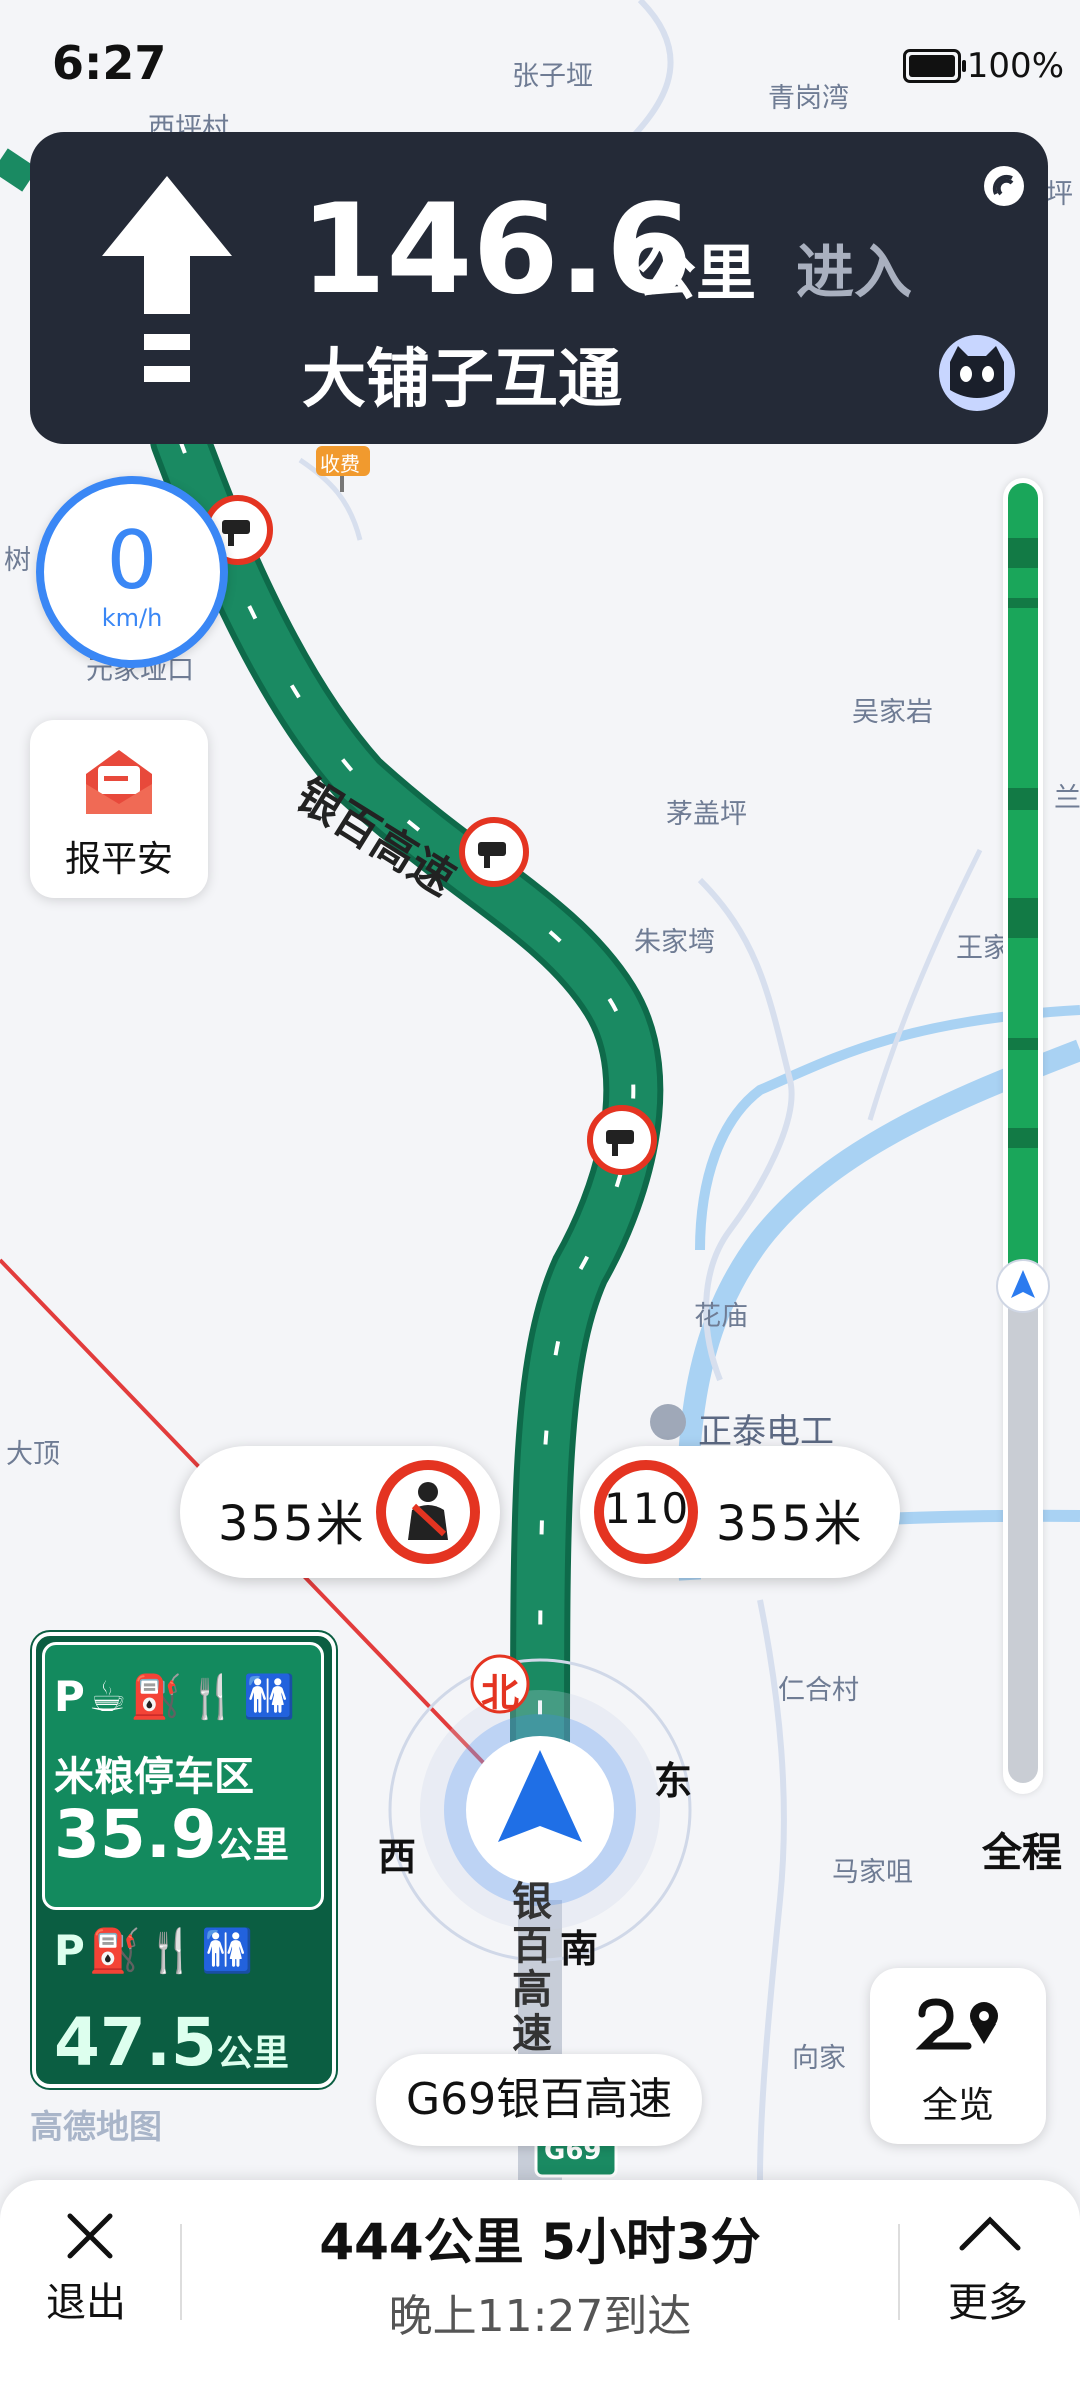 This screenshot has width=1080, height=2388. What do you see at coordinates (1023, 1286) in the screenshot?
I see `progress-position-icon` at bounding box center [1023, 1286].